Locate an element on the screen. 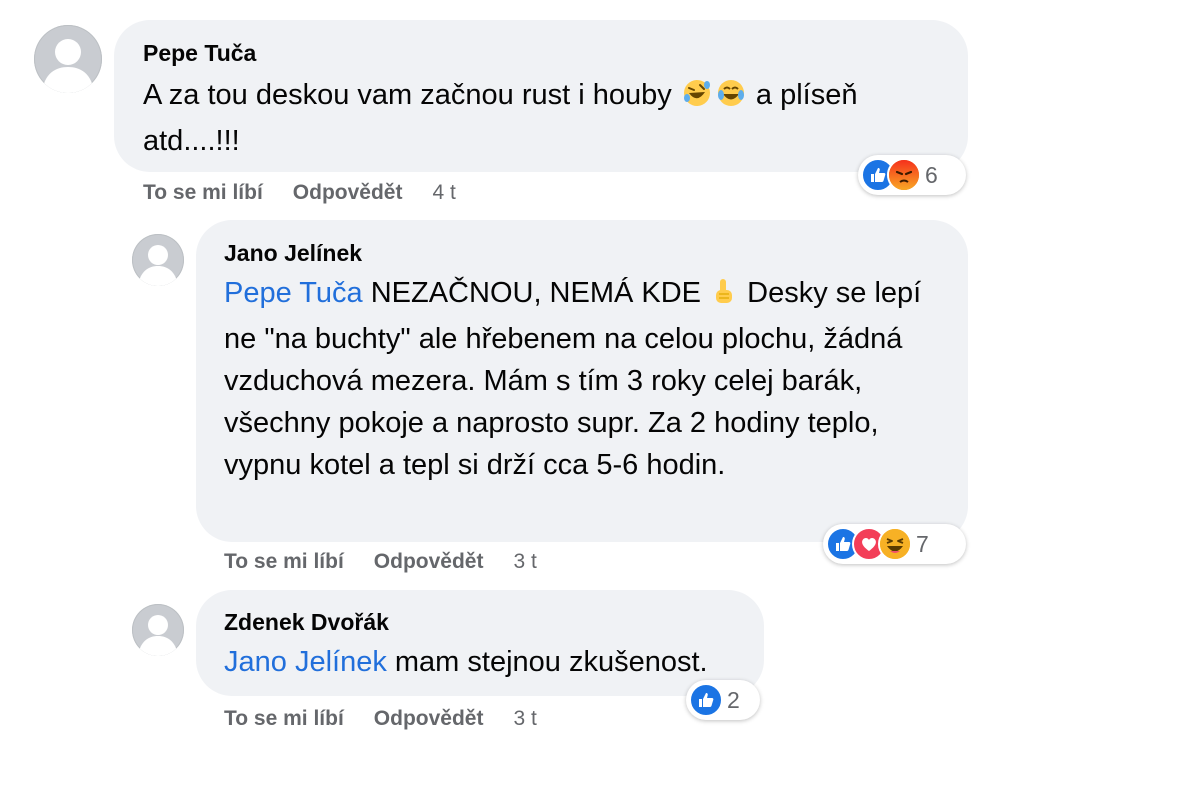  timestamp: 4 t is located at coordinates (443, 192).